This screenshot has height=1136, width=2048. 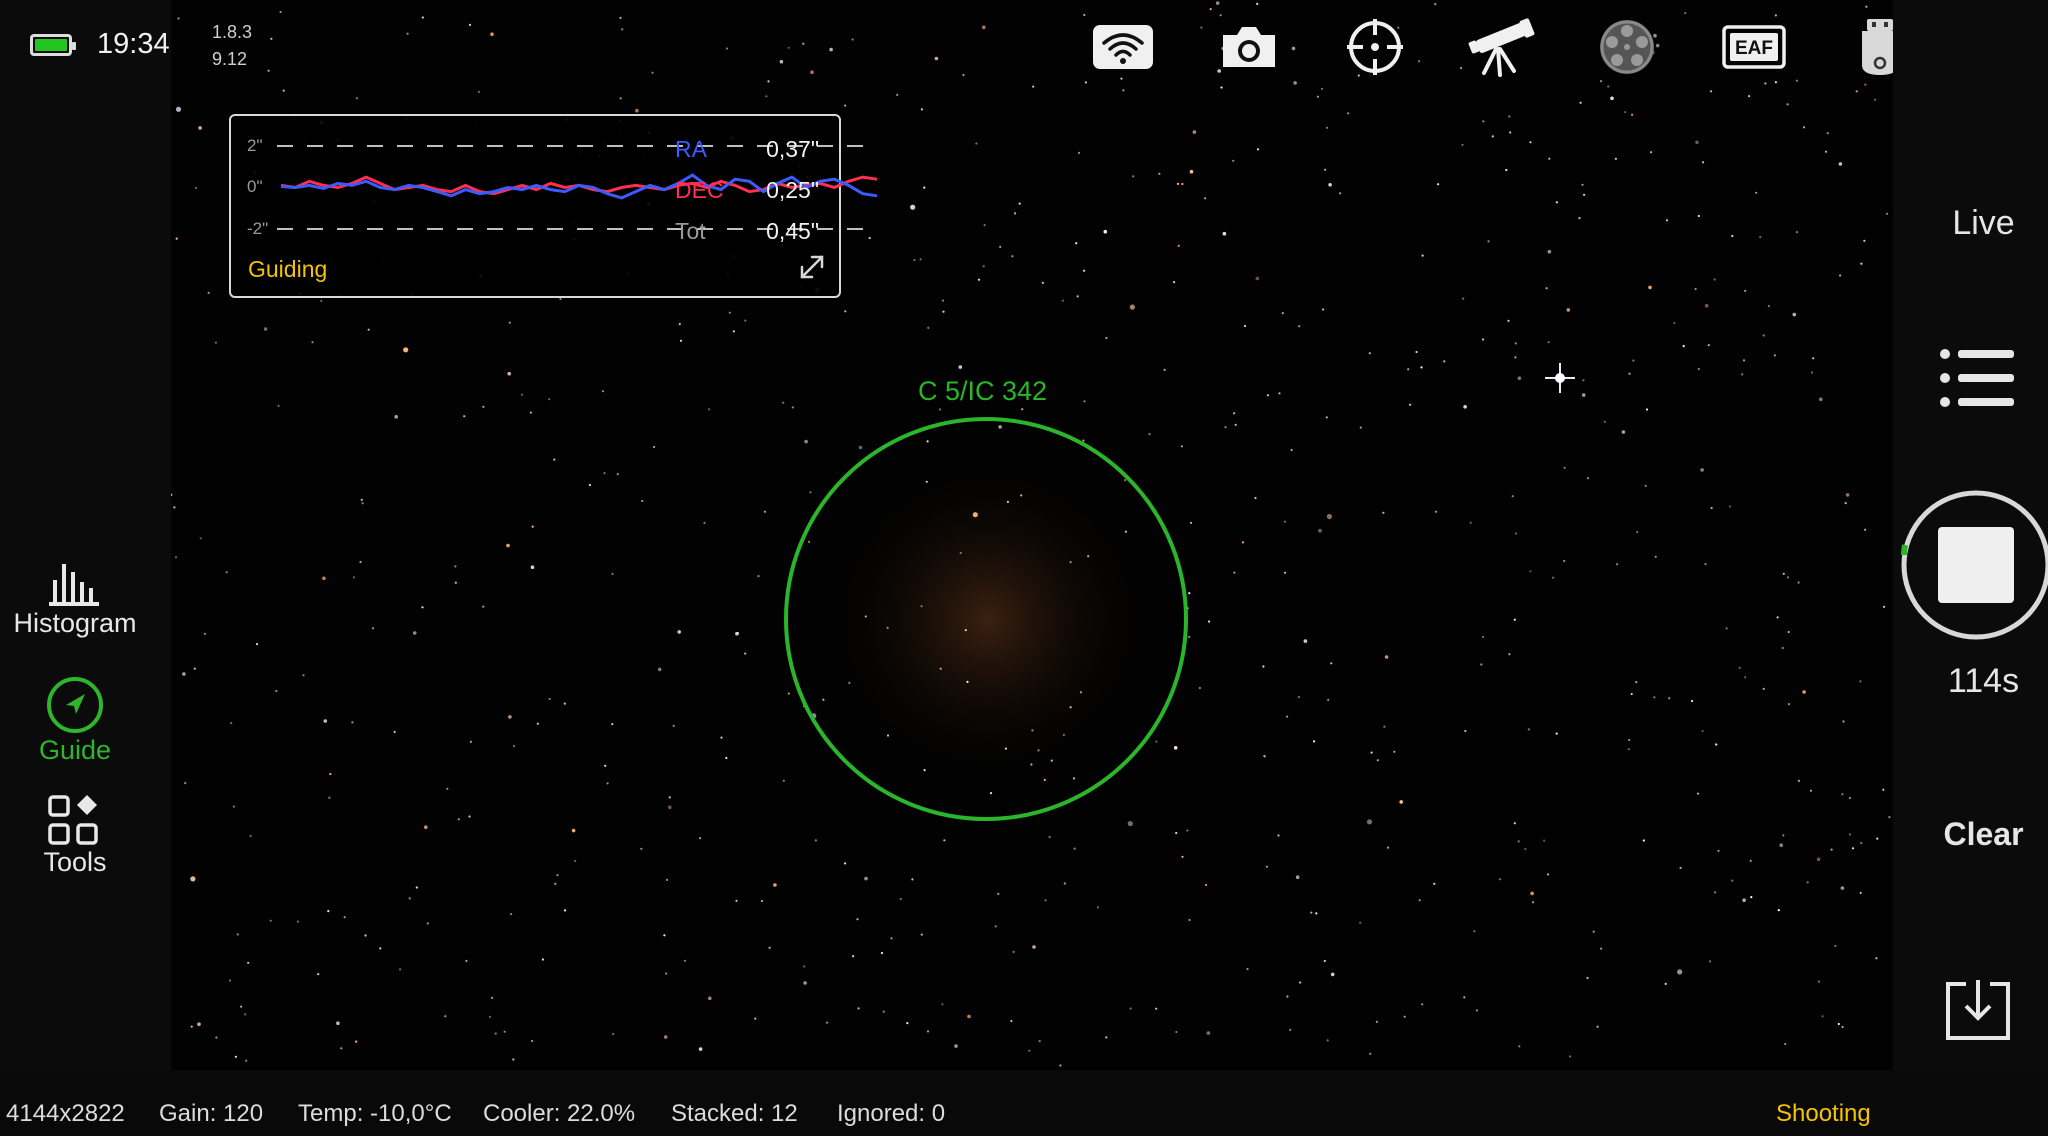 I want to click on eaf-label: EAF, so click(x=1754, y=48).